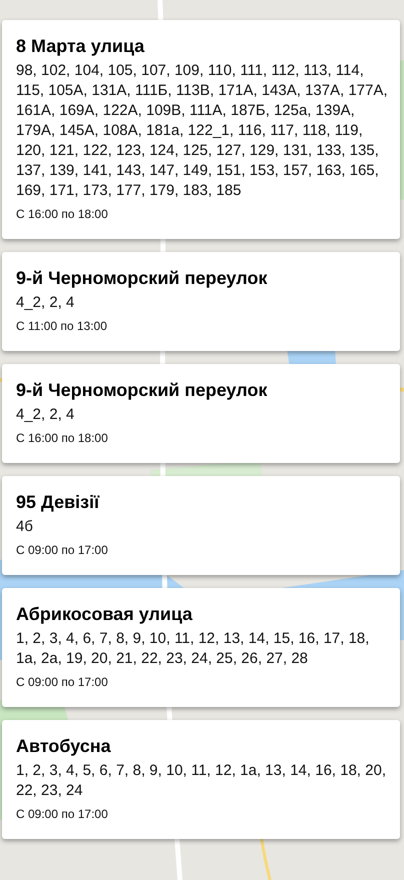  What do you see at coordinates (193, 649) in the screenshot?
I see `house-numbers: 1, 2, 3, 4, 6, 7, 8, 9, 10, 11, 12, 13, 14, 15, 16, 17, 18, 1а, 2а, 19, 20, 21, 22, 23, 24, 25, 26, 27, 28` at bounding box center [193, 649].